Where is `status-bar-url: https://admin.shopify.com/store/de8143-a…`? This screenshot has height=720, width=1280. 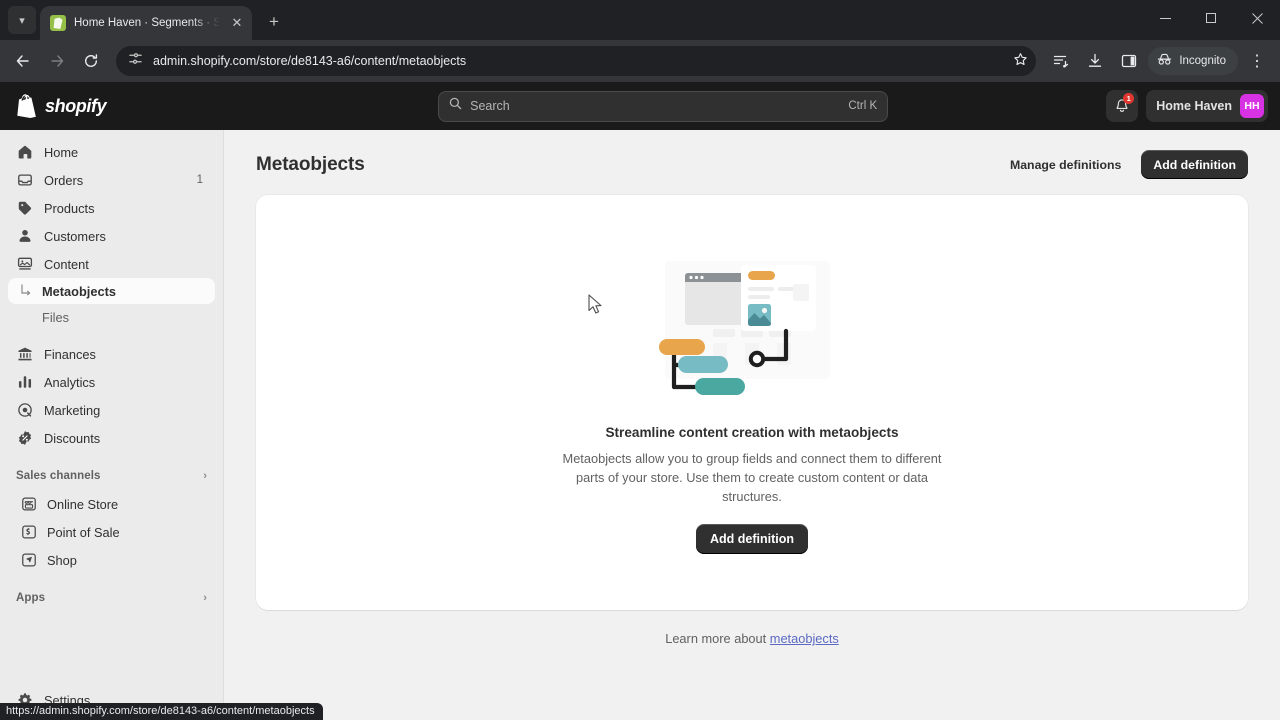
status-bar-url: https://admin.shopify.com/store/de8143-a… is located at coordinates (161, 711).